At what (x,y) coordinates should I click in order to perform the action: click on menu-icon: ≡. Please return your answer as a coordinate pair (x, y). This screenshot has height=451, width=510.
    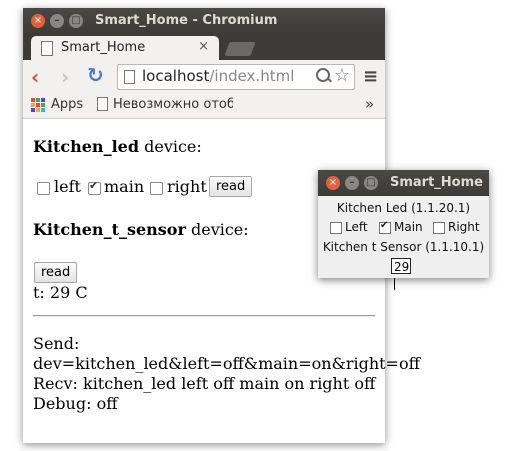
    Looking at the image, I should click on (370, 76).